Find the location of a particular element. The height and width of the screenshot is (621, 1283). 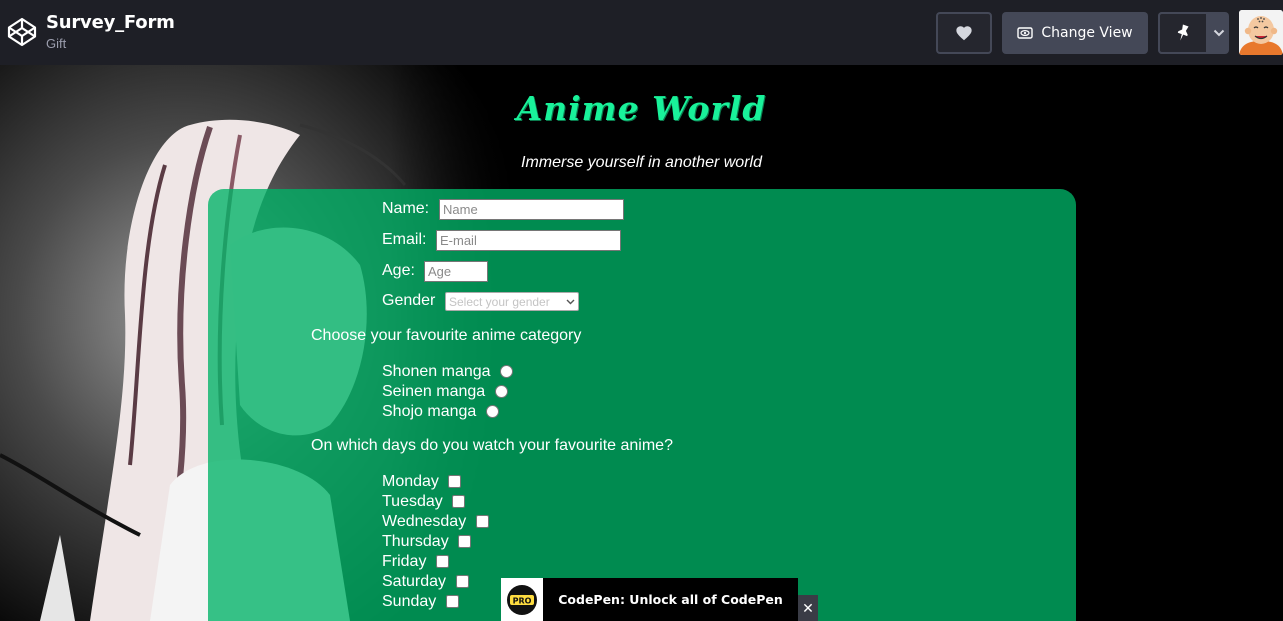

pro-badge-text: PRO is located at coordinates (522, 600).